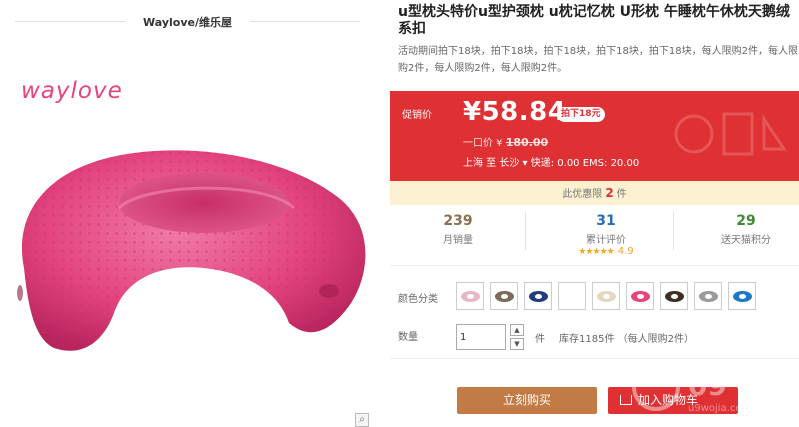  I want to click on color-swatch-beige, so click(606, 296).